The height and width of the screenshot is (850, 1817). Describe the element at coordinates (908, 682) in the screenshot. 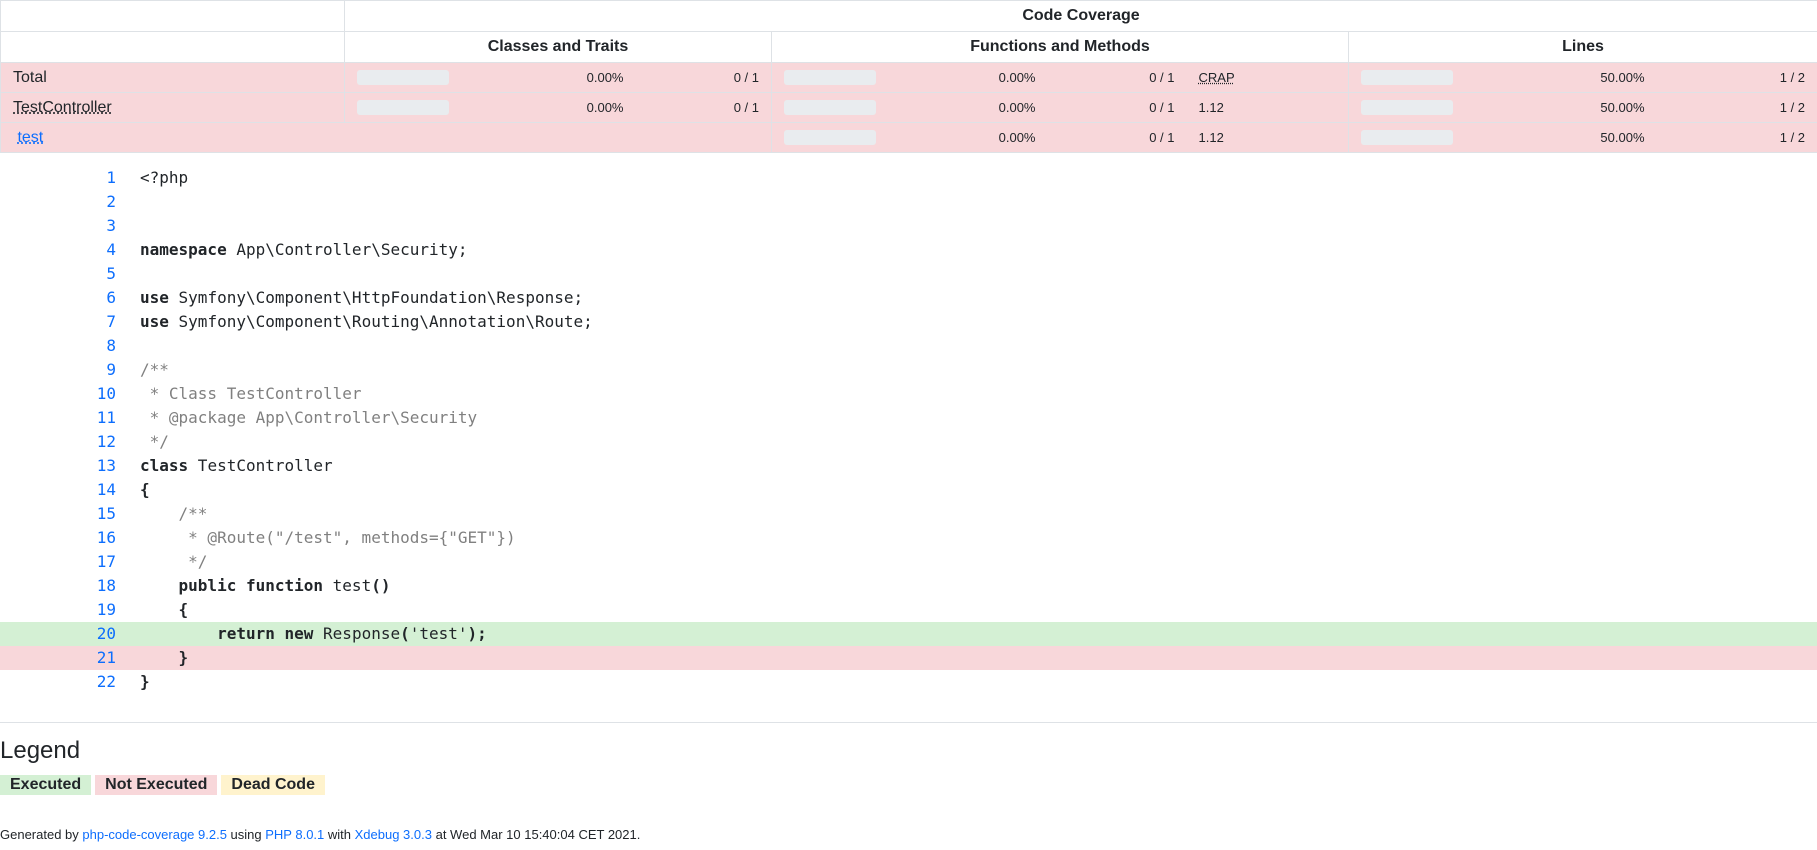

I see `code-line: 22}` at that location.